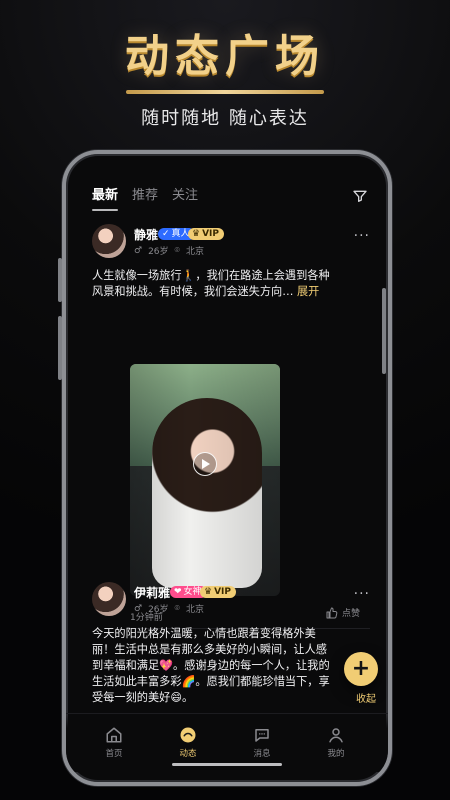 The width and height of the screenshot is (450, 800). Describe the element at coordinates (332, 612) in the screenshot. I see `thumbs-up-icon` at that location.